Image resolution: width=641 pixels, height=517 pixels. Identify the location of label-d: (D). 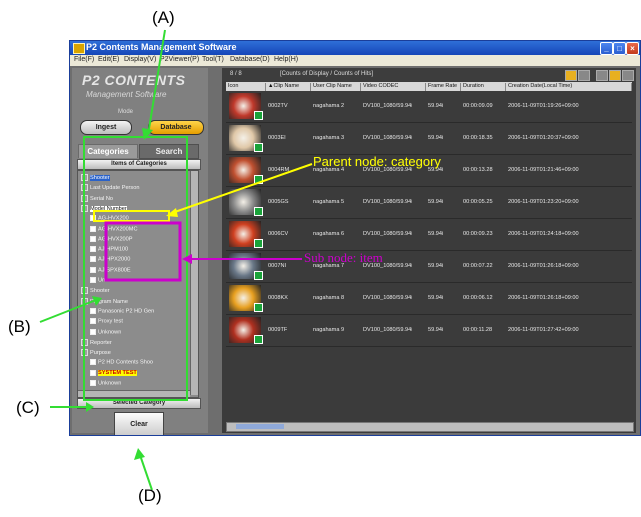
(150, 495).